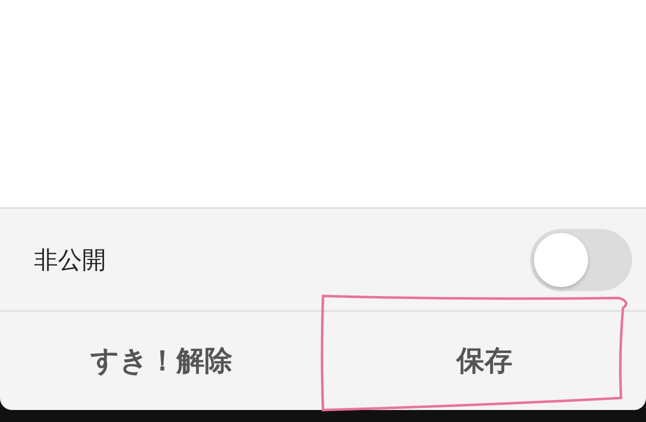 Image resolution: width=646 pixels, height=422 pixels. I want to click on action-button: 保存, so click(484, 361).